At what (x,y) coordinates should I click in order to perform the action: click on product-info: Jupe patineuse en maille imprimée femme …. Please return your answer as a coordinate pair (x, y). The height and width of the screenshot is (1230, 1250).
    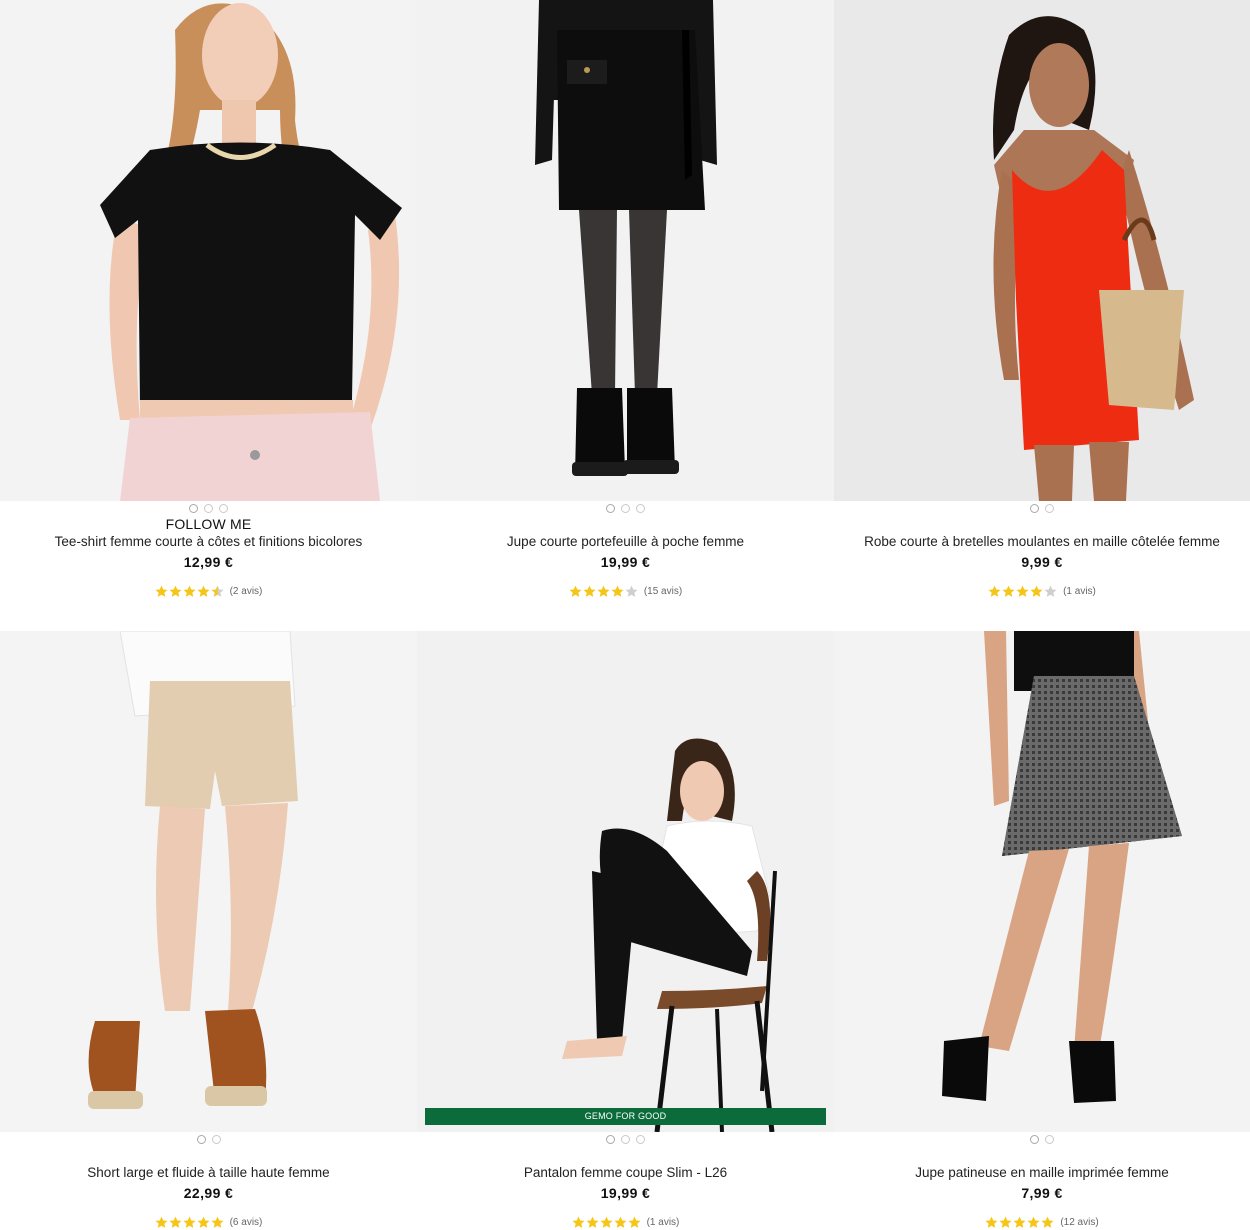
    Looking at the image, I should click on (1042, 1196).